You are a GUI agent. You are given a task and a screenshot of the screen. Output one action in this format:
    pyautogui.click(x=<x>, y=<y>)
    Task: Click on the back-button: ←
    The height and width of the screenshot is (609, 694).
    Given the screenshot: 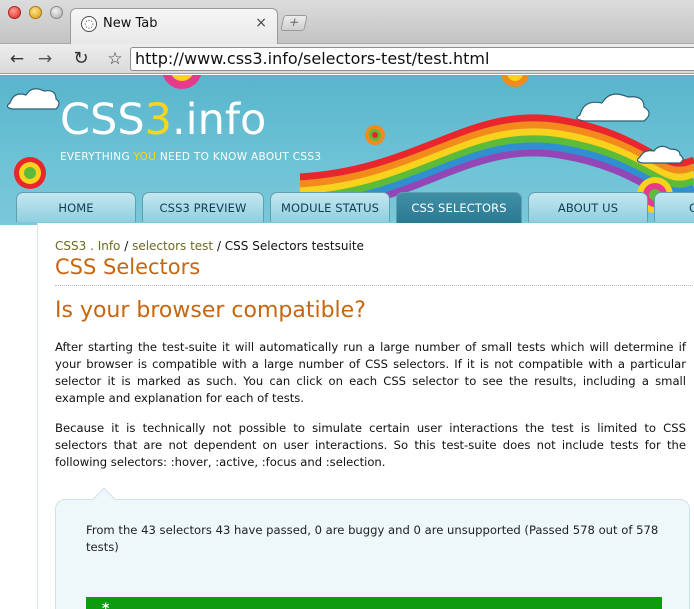 What is the action you would take?
    pyautogui.click(x=17, y=59)
    